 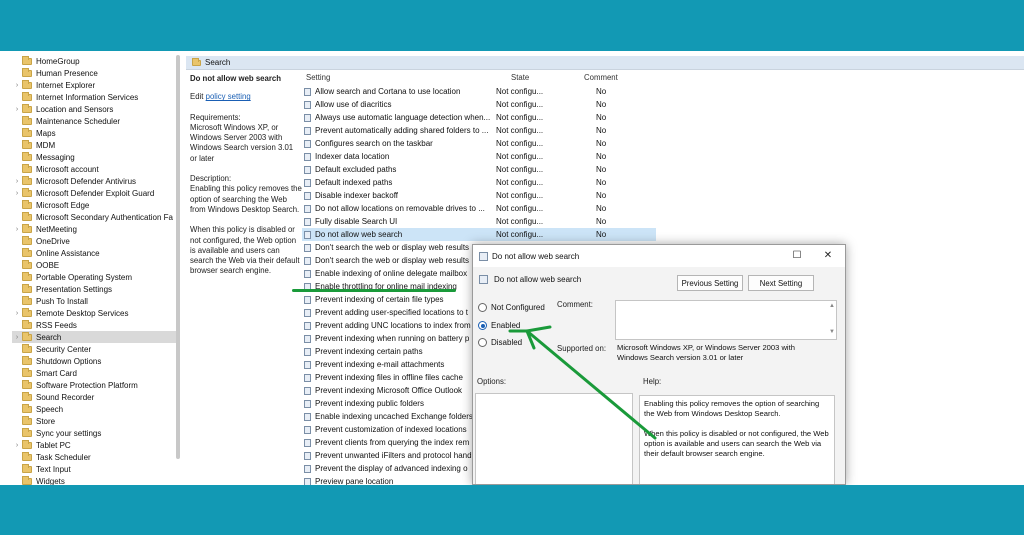 I want to click on radio-enabled: Enabled, so click(x=499, y=325).